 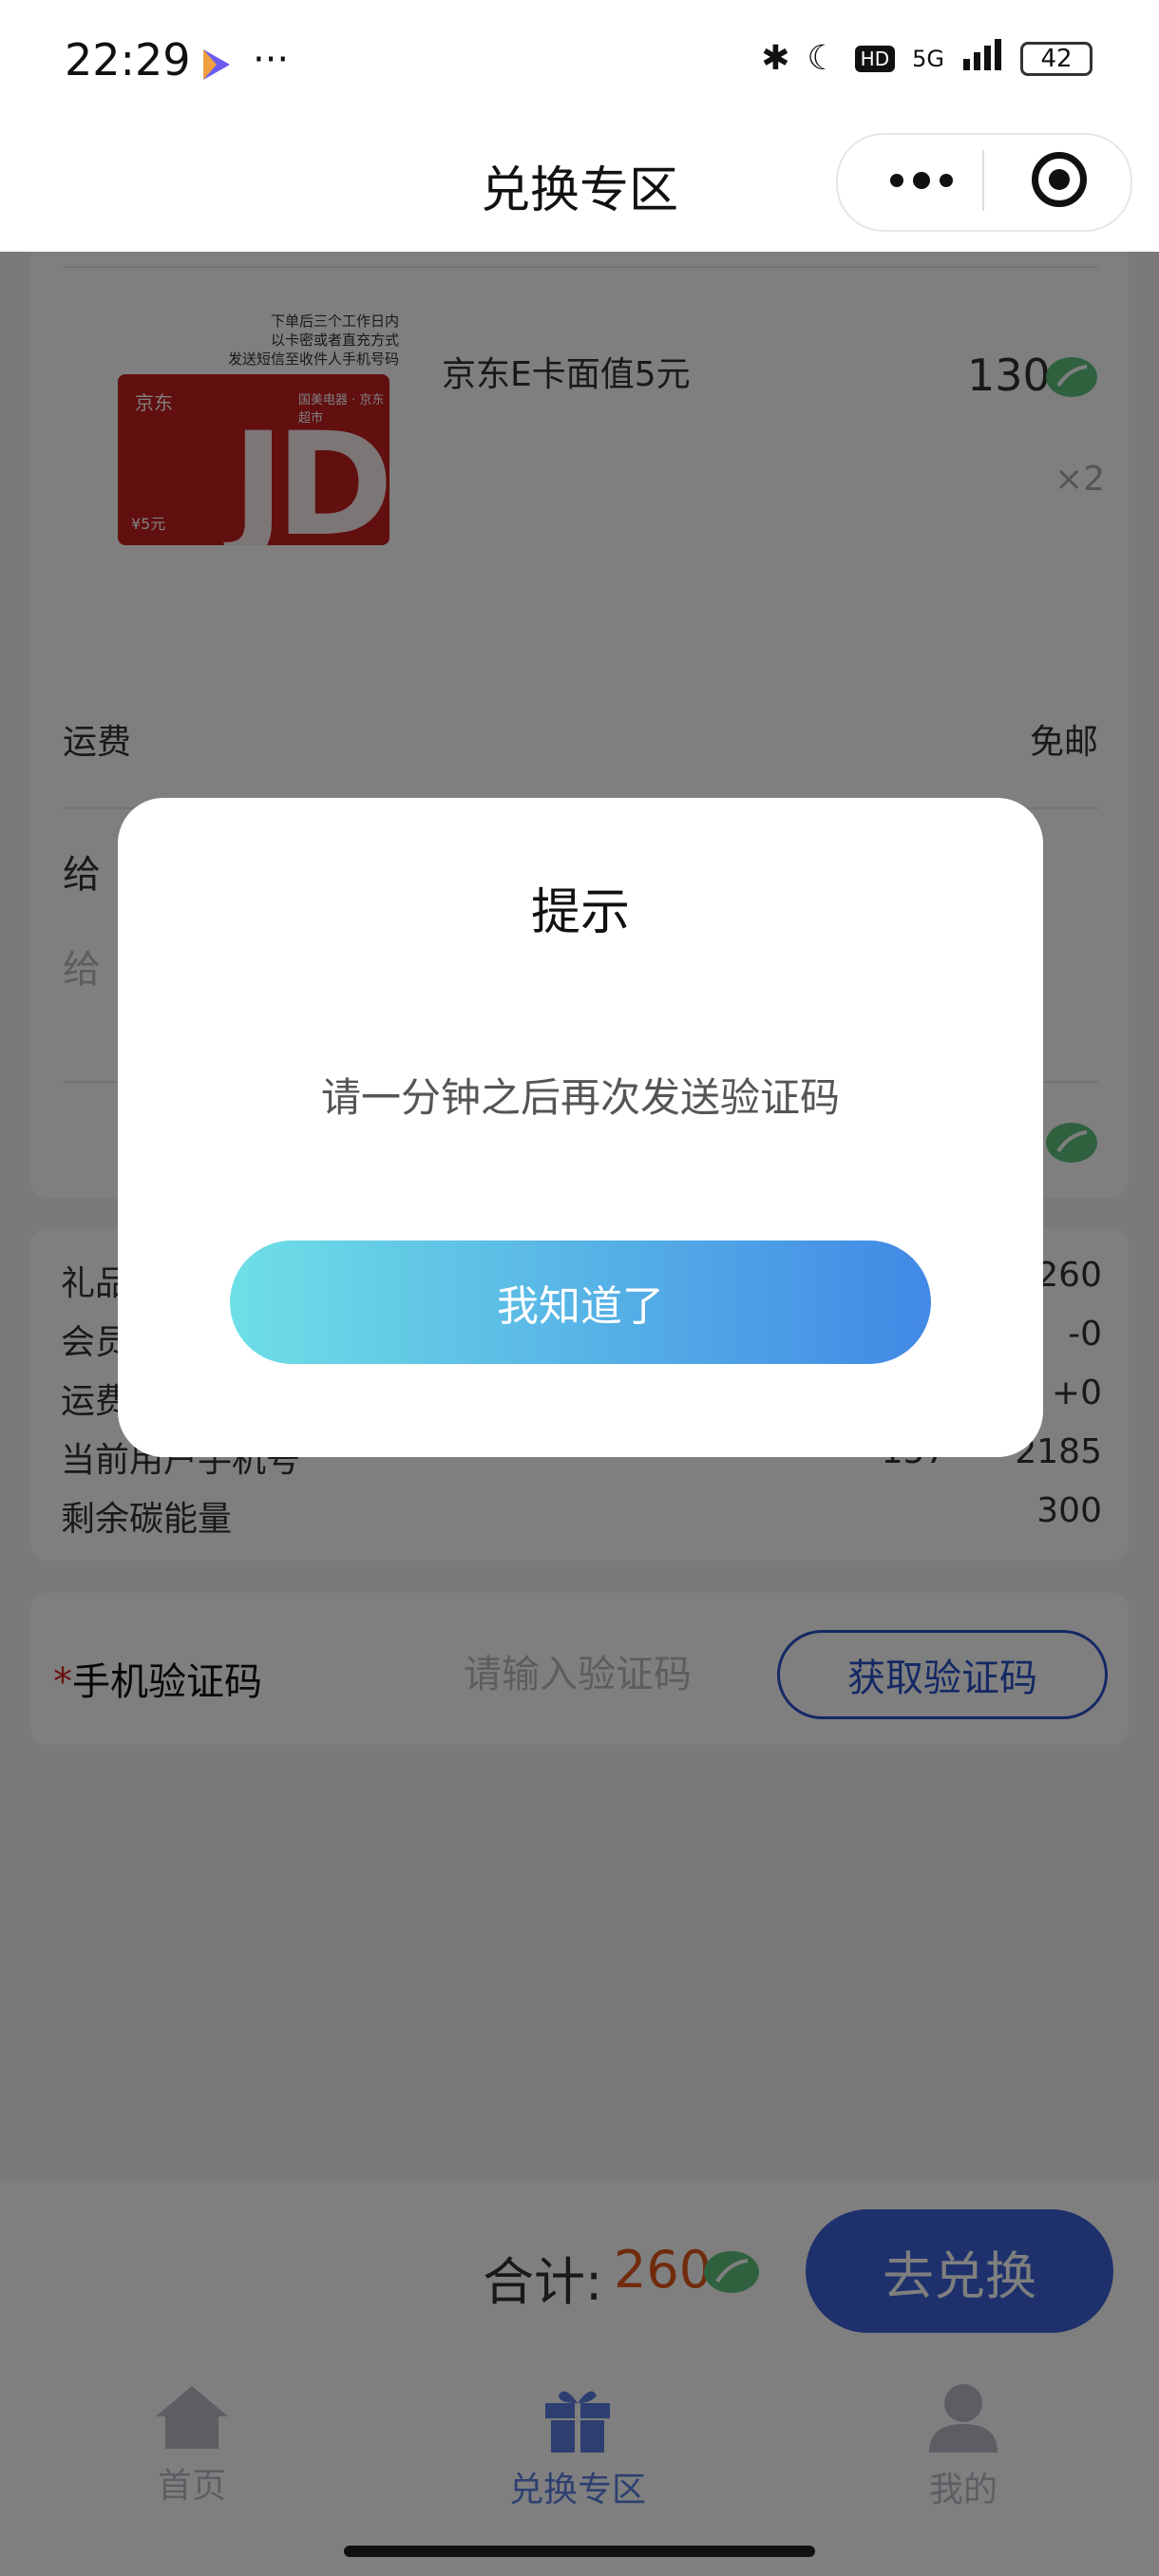 What do you see at coordinates (982, 58) in the screenshot?
I see `signal-icon` at bounding box center [982, 58].